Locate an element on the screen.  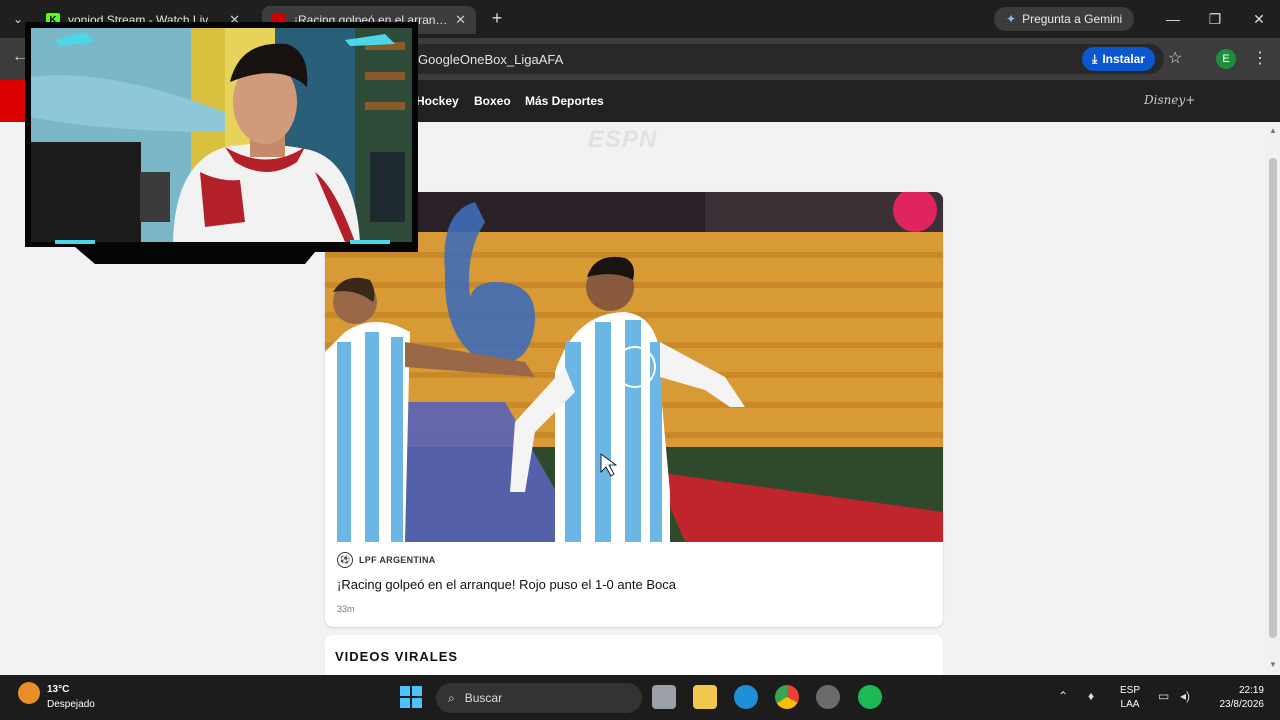
gemini-label: Pregunta a Gemini is located at coordinates (1072, 19).